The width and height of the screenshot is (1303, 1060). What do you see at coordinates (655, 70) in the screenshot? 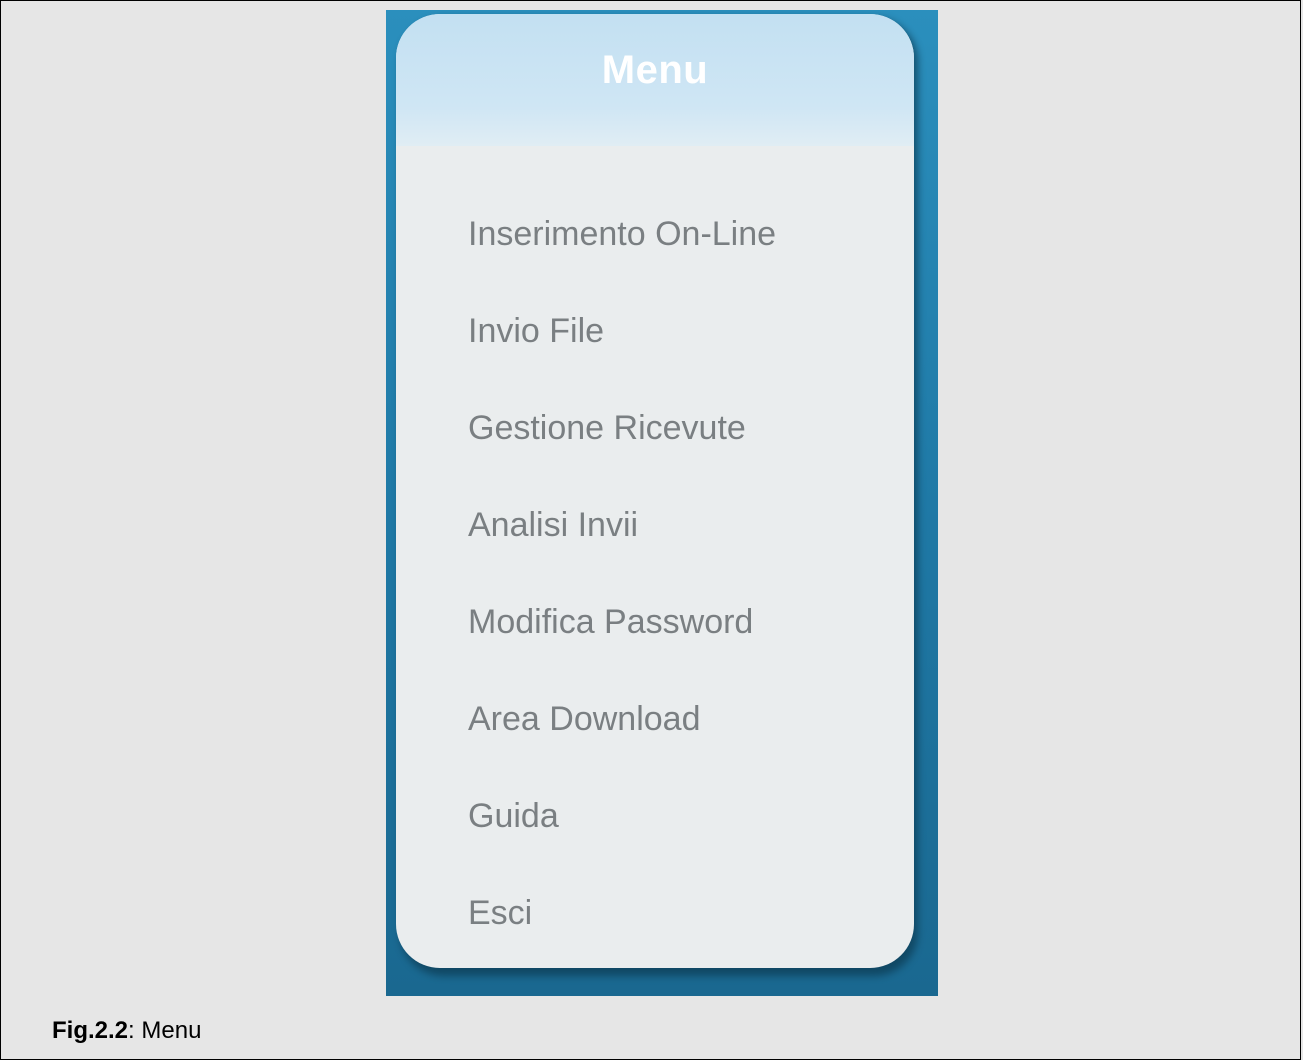
I see `menu-title: Menu` at bounding box center [655, 70].